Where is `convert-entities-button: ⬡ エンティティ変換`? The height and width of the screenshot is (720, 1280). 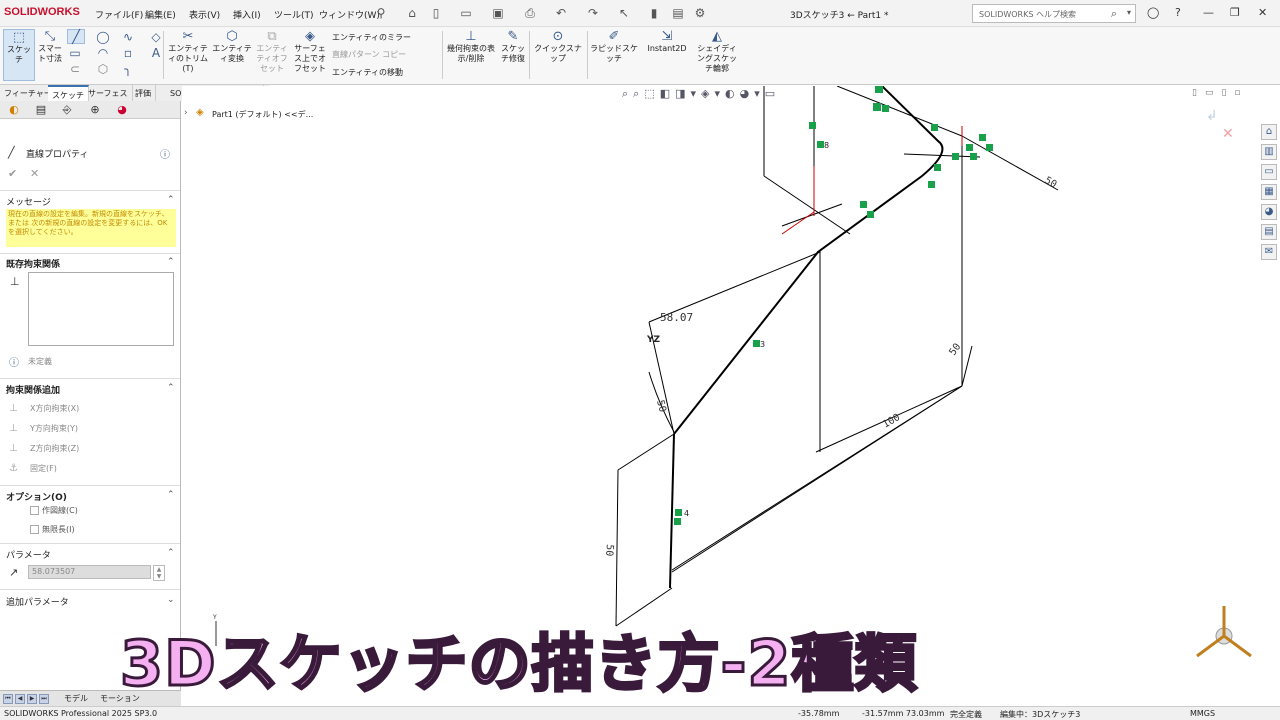 convert-entities-button: ⬡ エンティティ変換 is located at coordinates (232, 46).